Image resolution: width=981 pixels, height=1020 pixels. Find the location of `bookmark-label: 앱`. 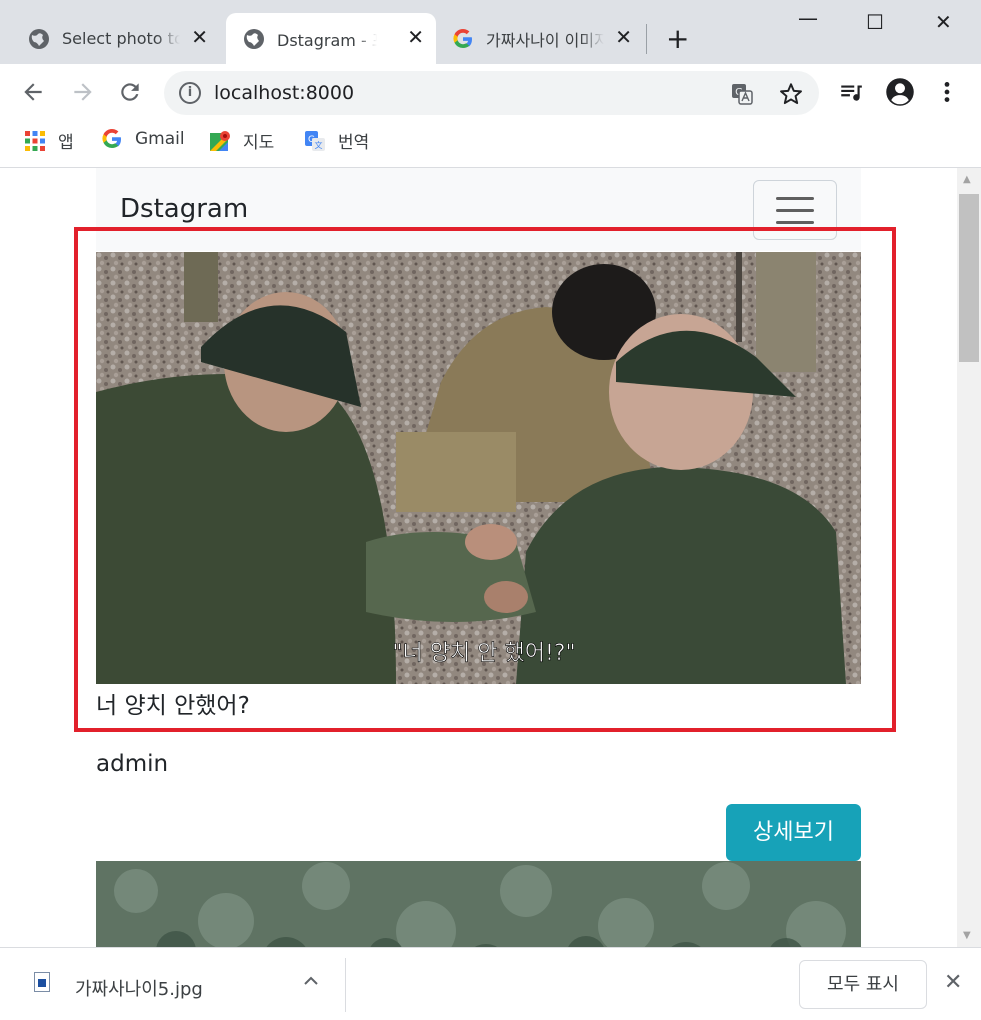

bookmark-label: 앱 is located at coordinates (66, 143).